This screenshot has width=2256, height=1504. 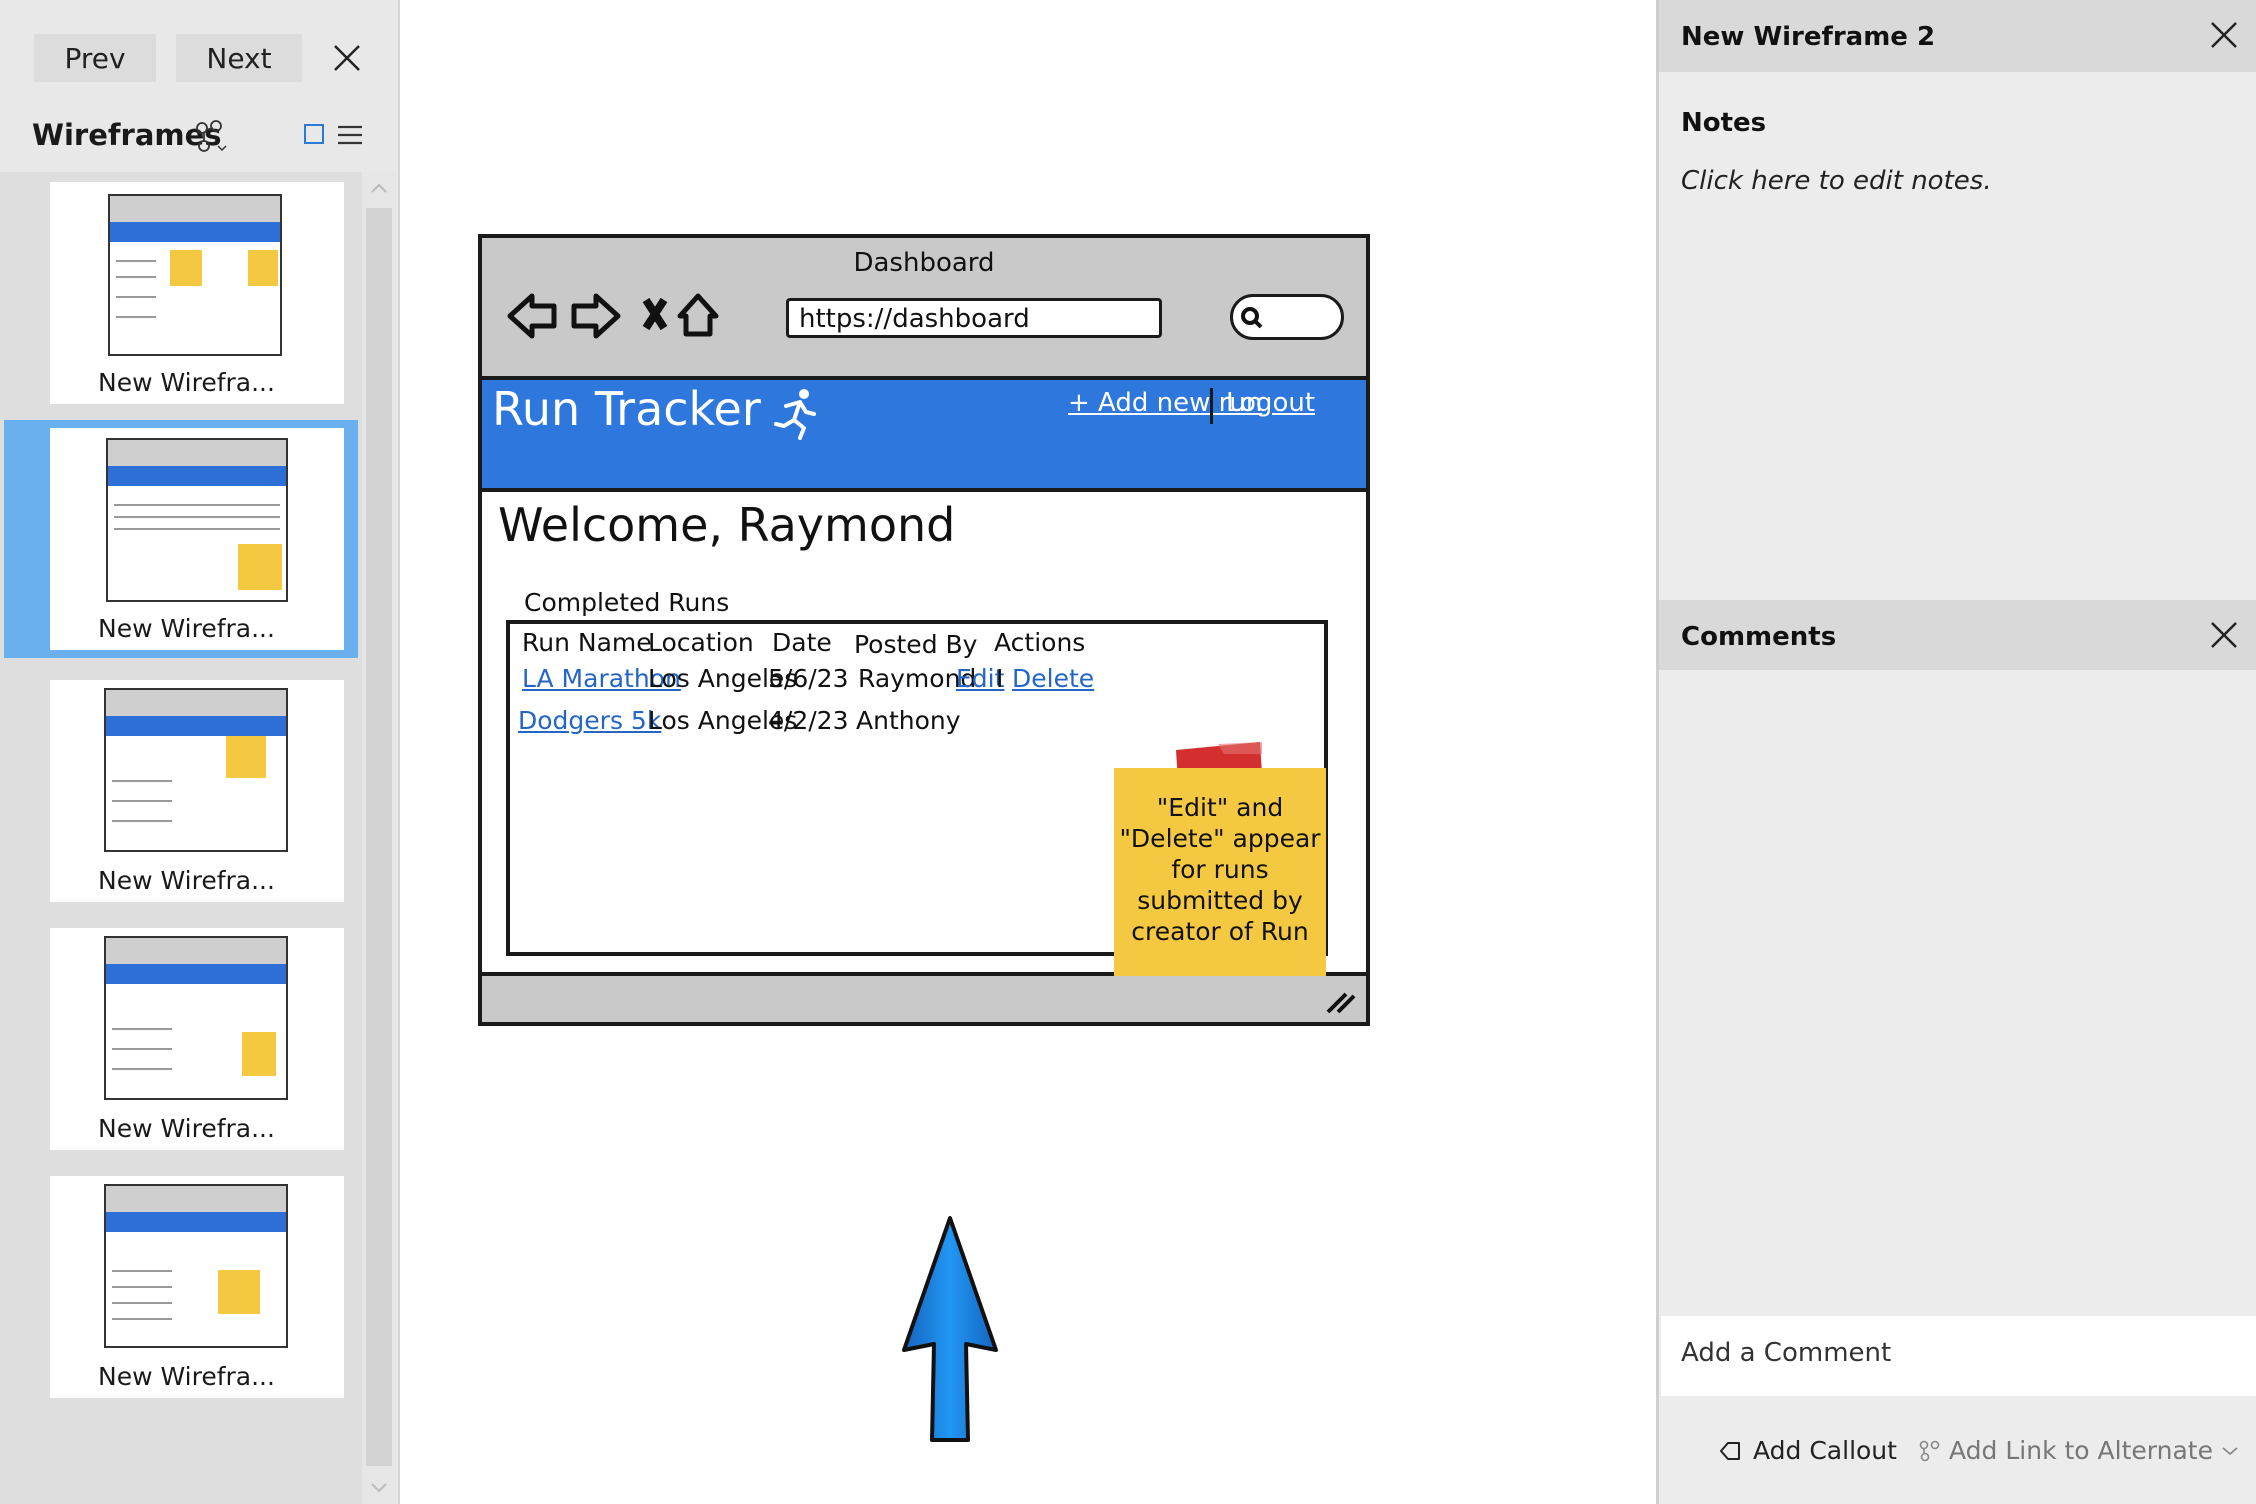 What do you see at coordinates (808, 720) in the screenshot?
I see `table-cell: 4/2/23` at bounding box center [808, 720].